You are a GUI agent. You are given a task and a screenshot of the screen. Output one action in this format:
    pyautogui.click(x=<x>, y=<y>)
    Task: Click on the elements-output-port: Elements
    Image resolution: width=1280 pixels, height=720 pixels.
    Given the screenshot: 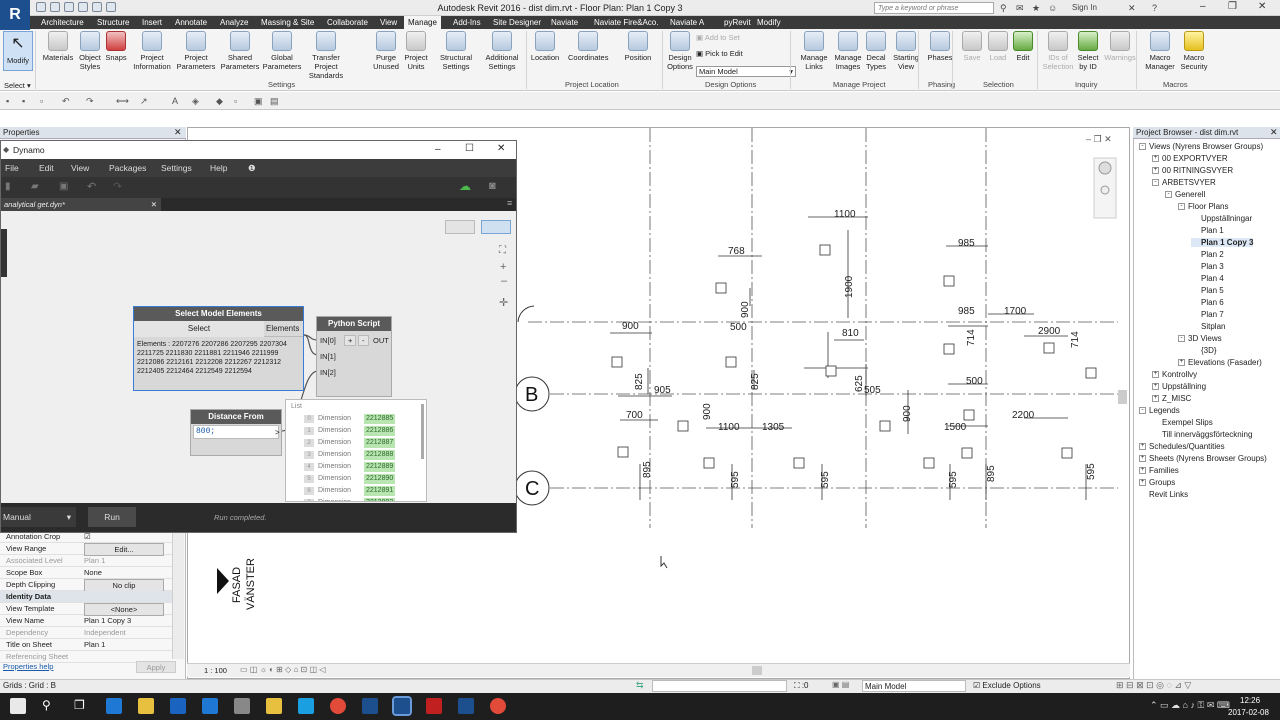 What is the action you would take?
    pyautogui.click(x=282, y=329)
    